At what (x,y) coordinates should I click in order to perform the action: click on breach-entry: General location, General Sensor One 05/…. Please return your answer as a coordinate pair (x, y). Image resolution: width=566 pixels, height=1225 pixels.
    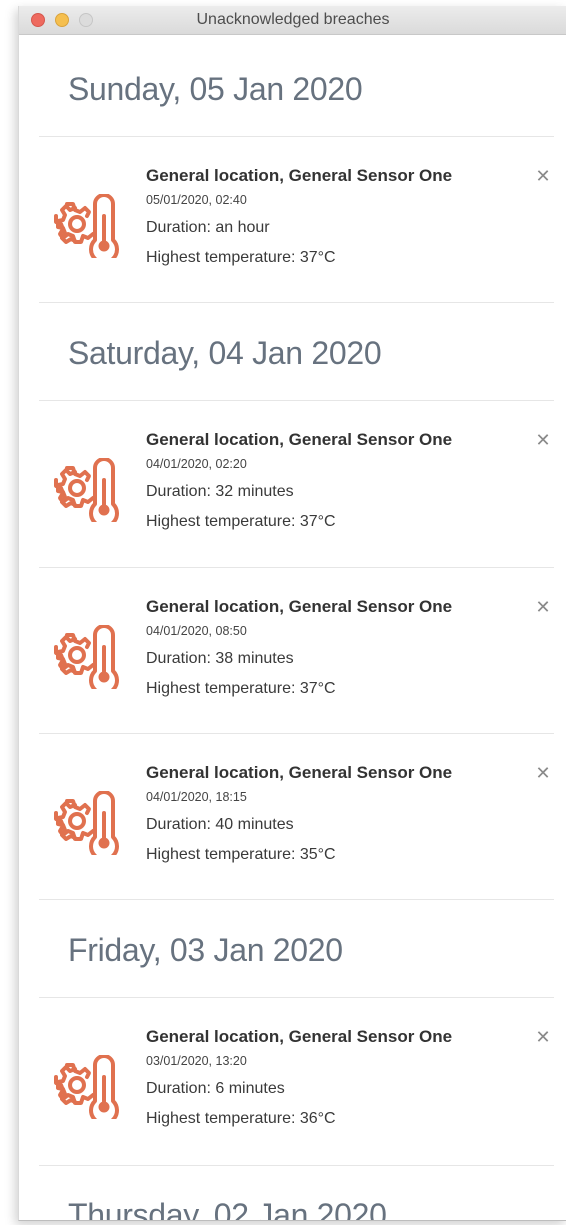
    Looking at the image, I should click on (292, 236).